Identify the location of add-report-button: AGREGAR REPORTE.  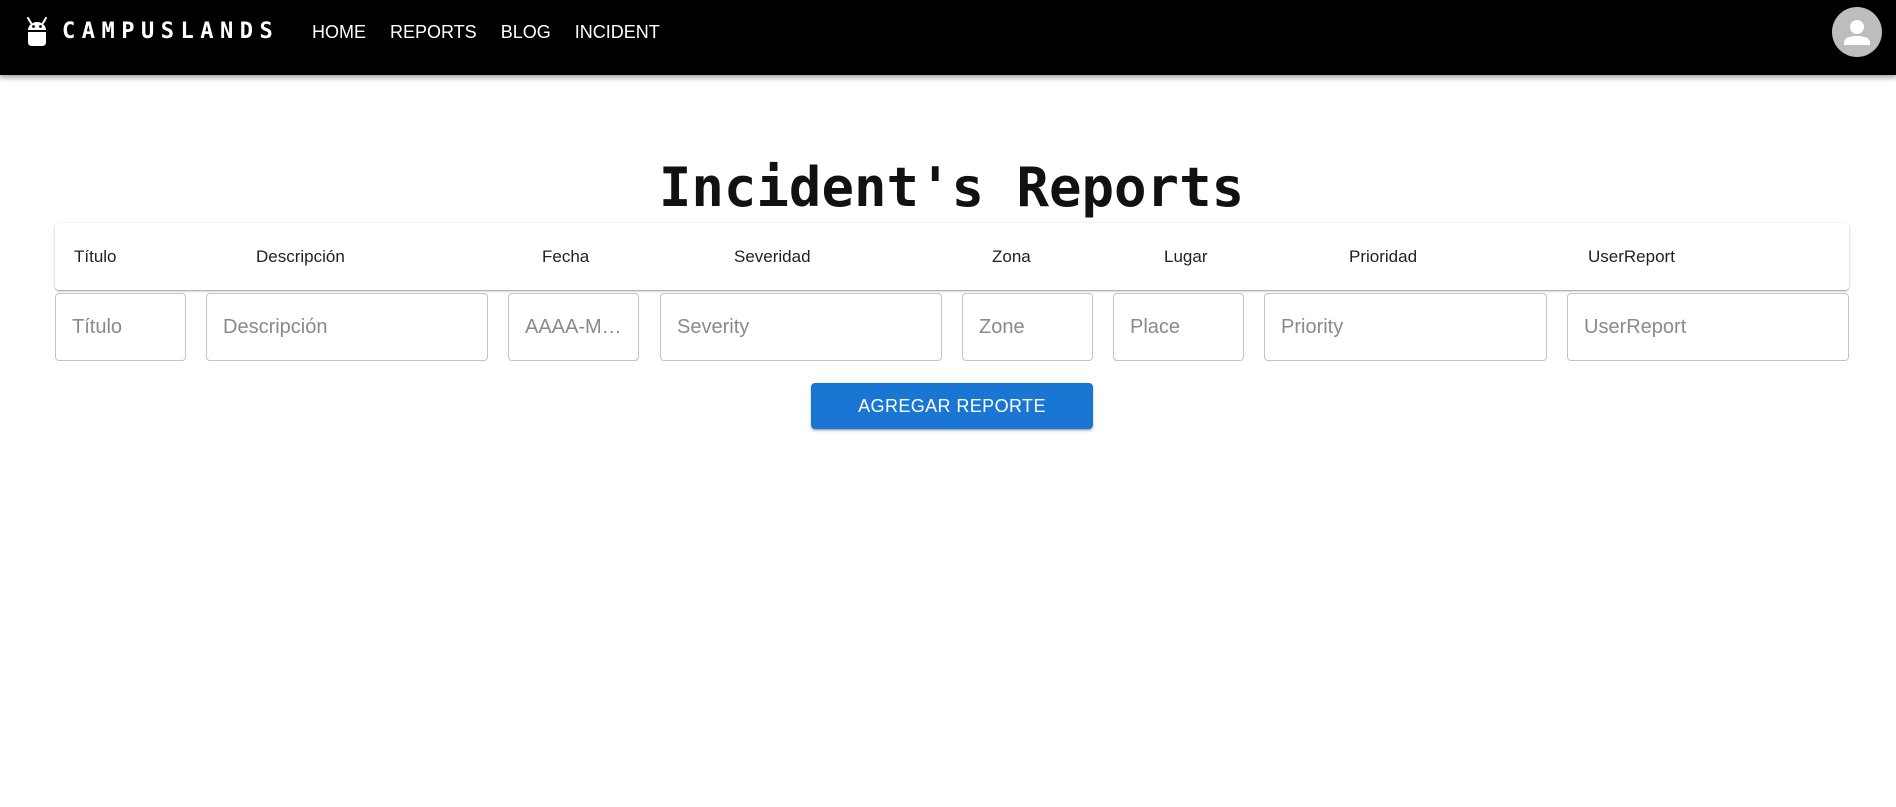
(952, 406).